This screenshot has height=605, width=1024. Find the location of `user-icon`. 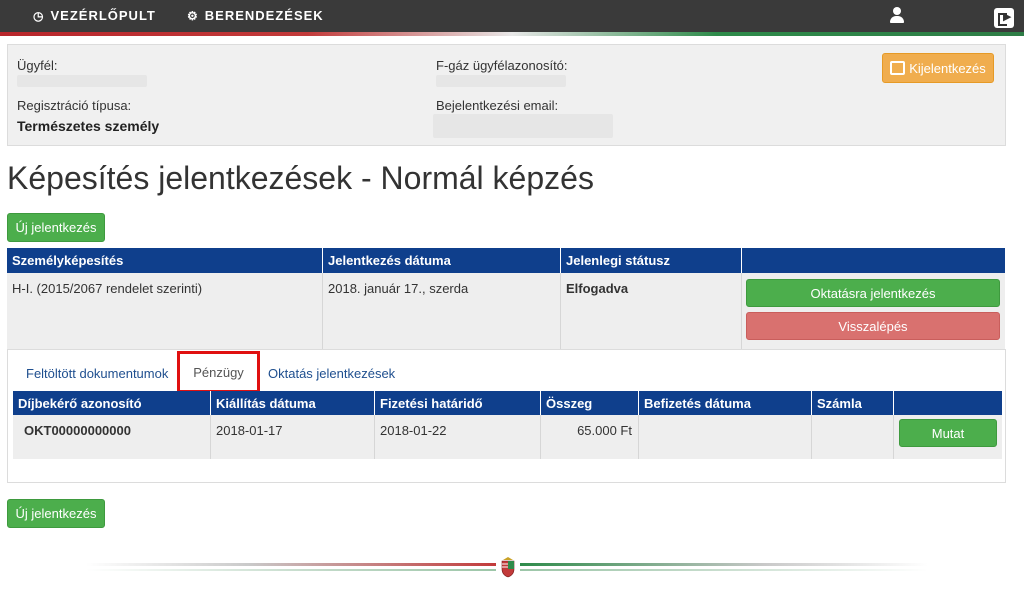

user-icon is located at coordinates (897, 15).